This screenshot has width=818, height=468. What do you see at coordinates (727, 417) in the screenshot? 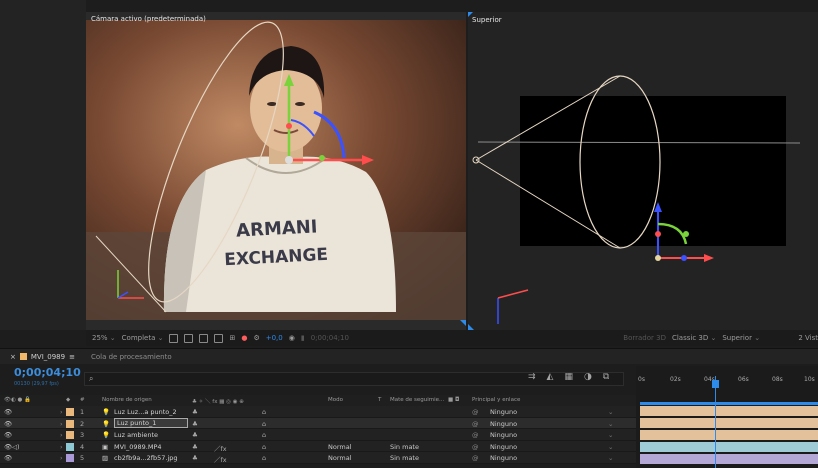
I see `timeline-panel: 0s 02s 04s 06s 08s 10s` at bounding box center [727, 417].